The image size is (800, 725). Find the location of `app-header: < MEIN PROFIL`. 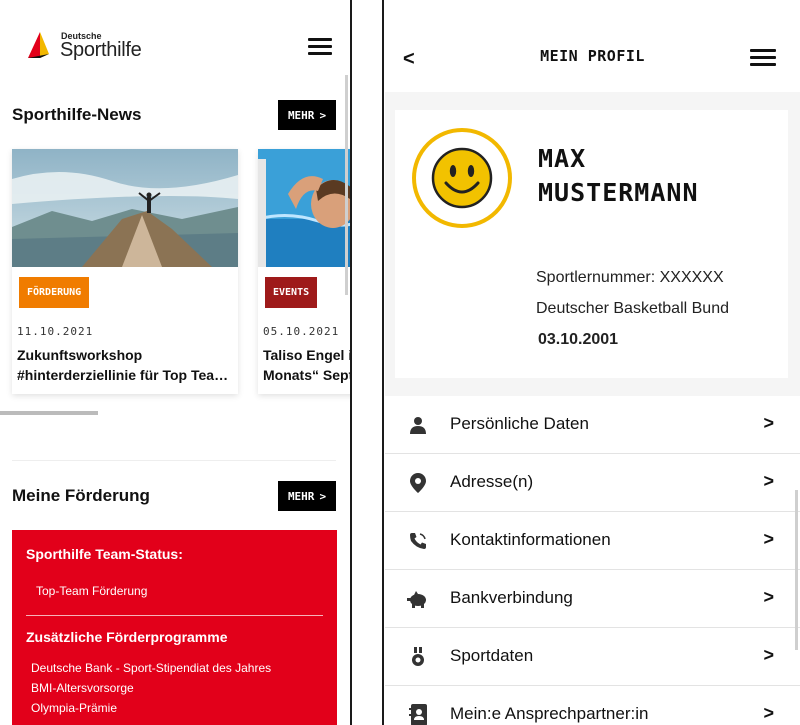

app-header: < MEIN PROFIL is located at coordinates (592, 46).